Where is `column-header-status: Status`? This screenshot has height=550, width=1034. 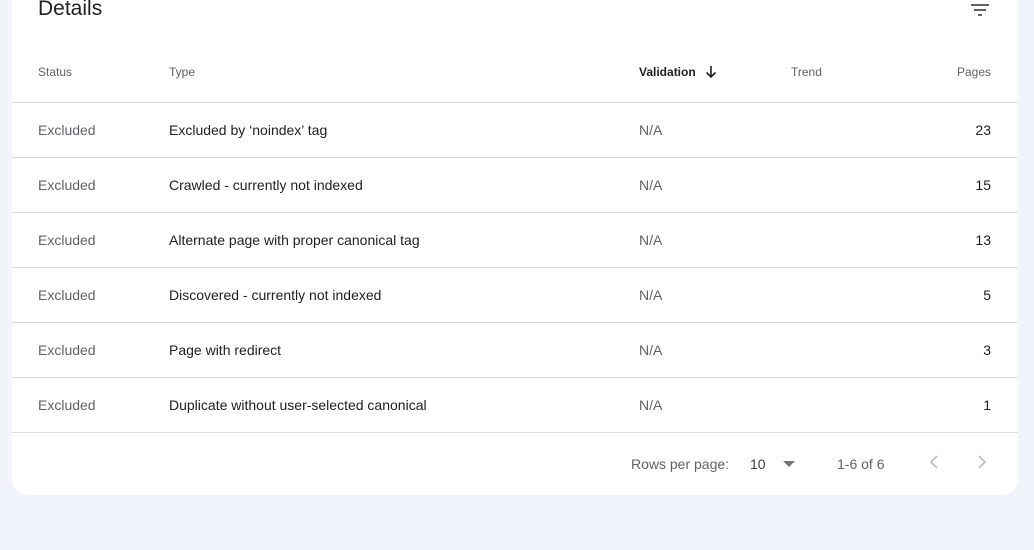 column-header-status: Status is located at coordinates (55, 72).